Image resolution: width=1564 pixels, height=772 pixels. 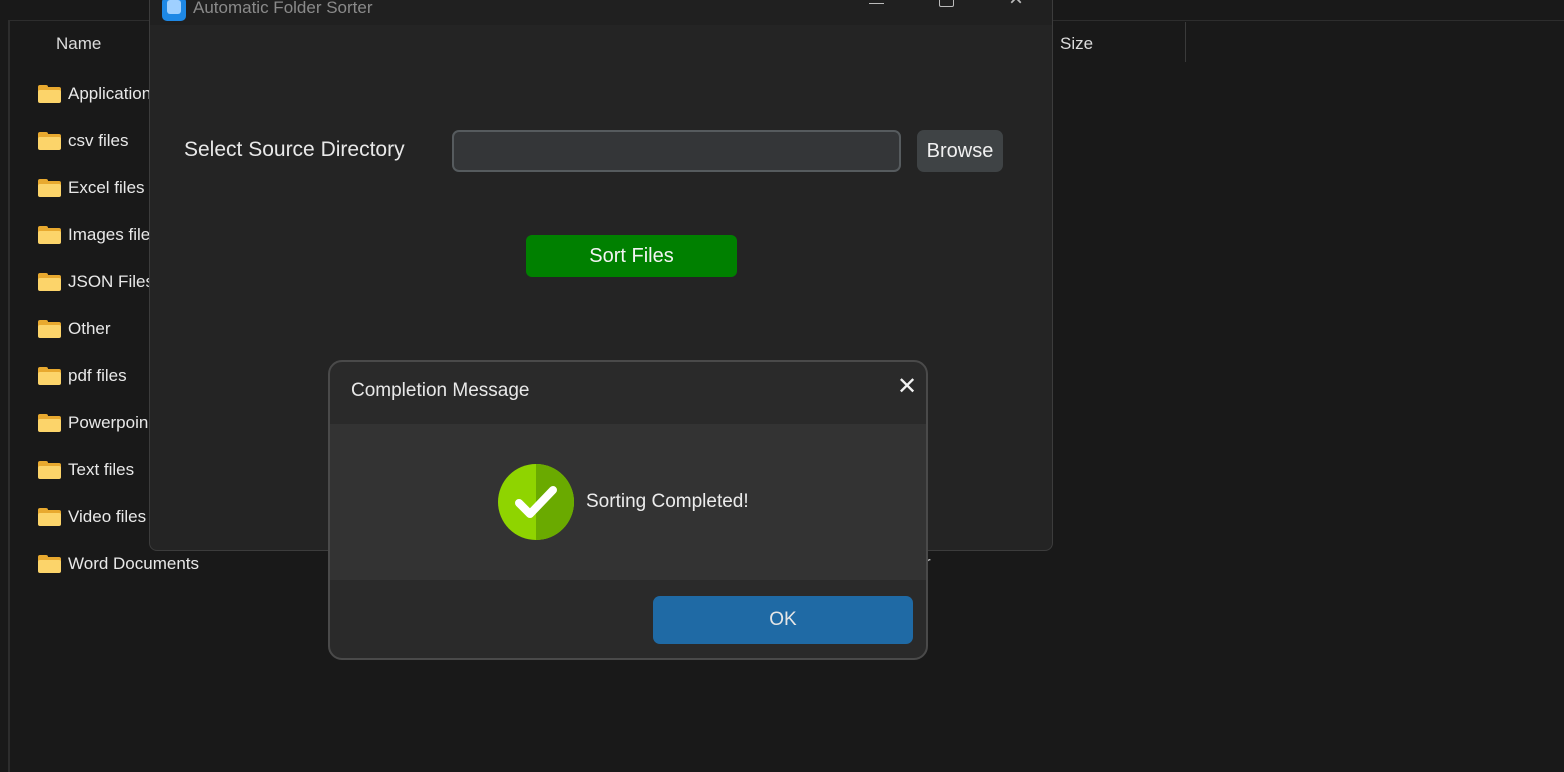 What do you see at coordinates (106, 187) in the screenshot?
I see `folder-name: Excel files` at bounding box center [106, 187].